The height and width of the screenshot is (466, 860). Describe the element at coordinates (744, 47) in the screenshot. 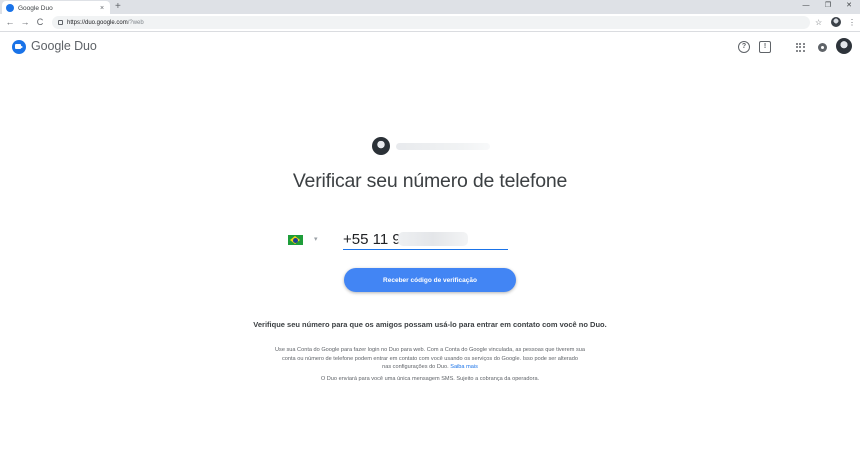

I see `help-icon: ?` at that location.